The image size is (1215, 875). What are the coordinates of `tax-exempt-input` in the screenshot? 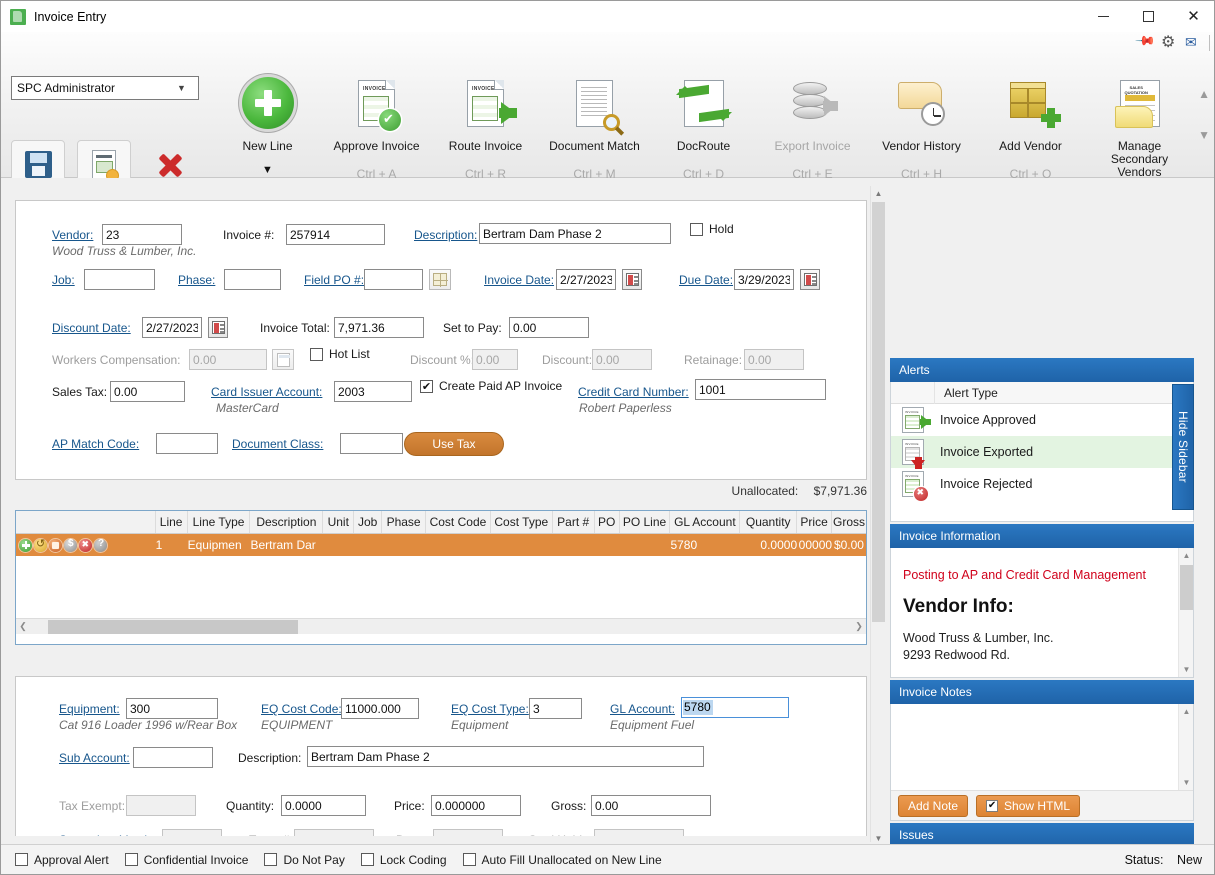 It's located at (161, 805).